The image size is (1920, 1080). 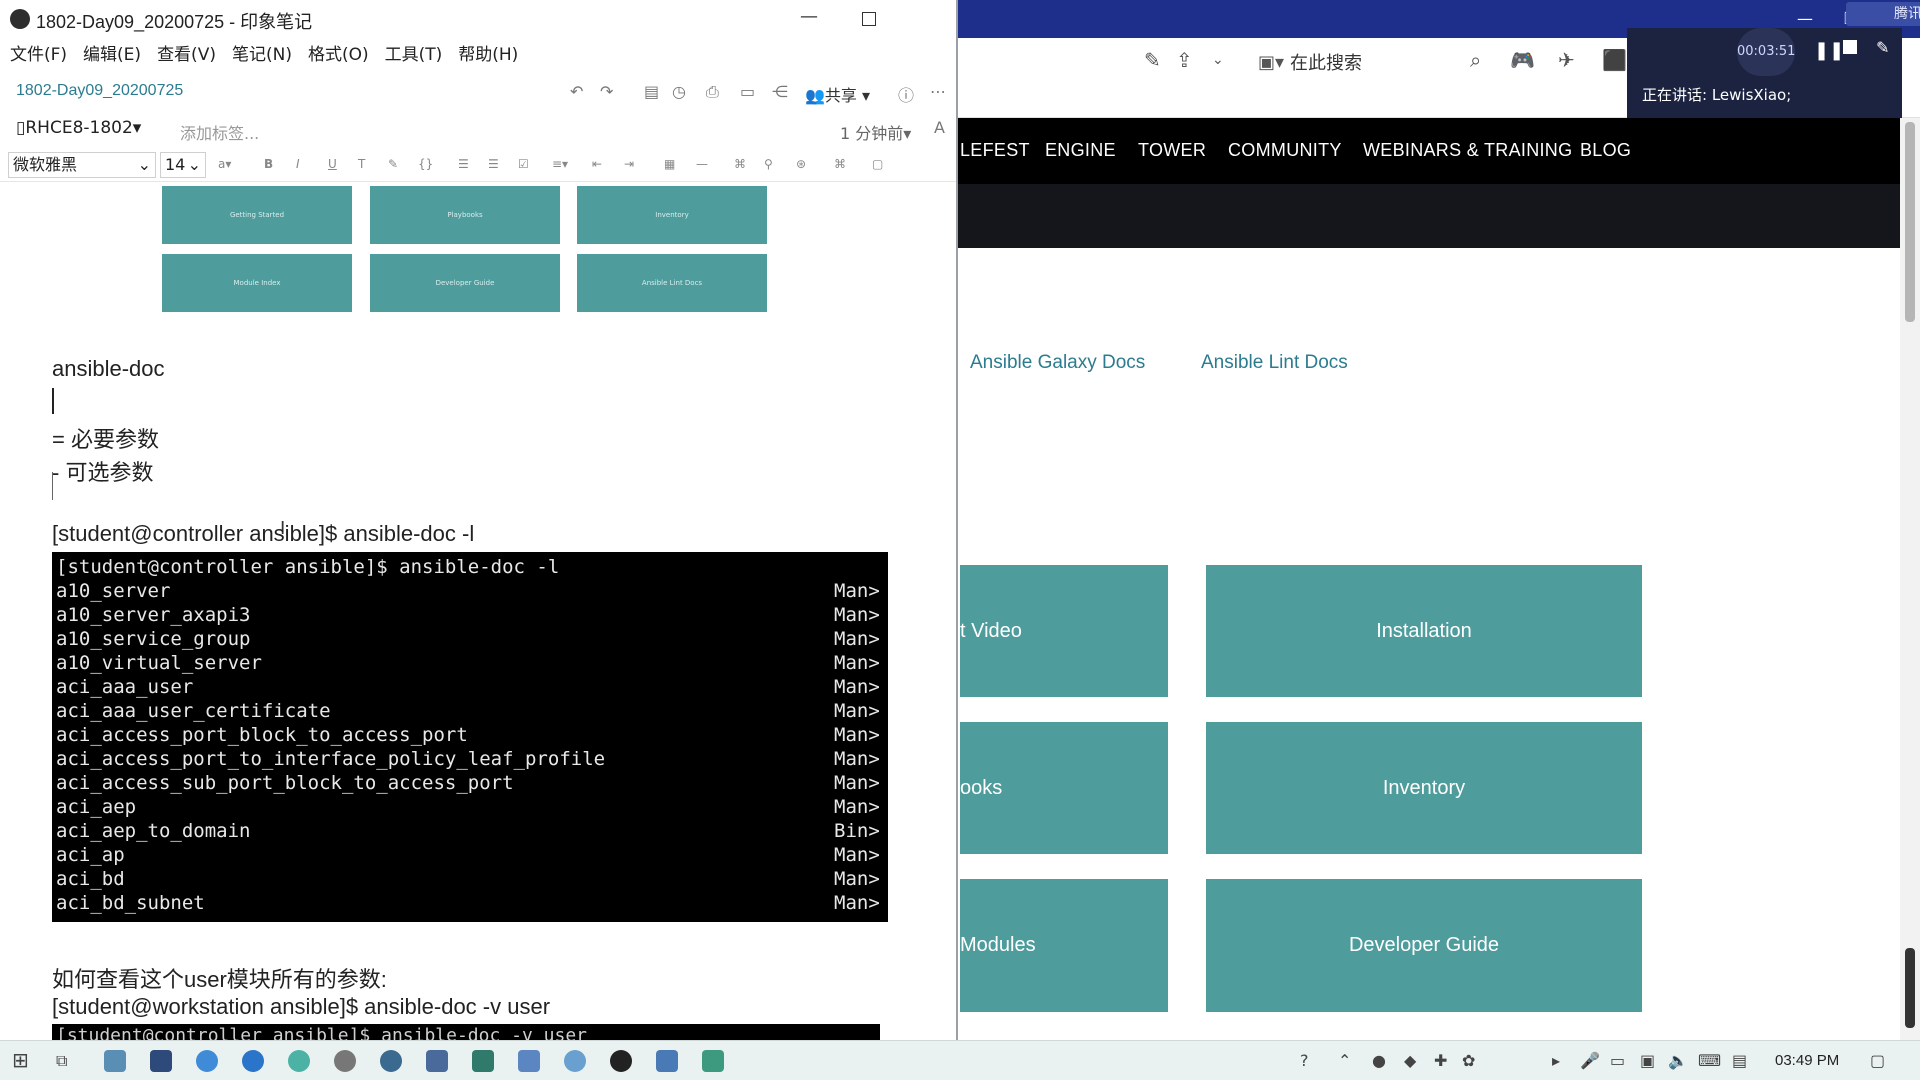 I want to click on bold-icon: B, so click(x=268, y=164).